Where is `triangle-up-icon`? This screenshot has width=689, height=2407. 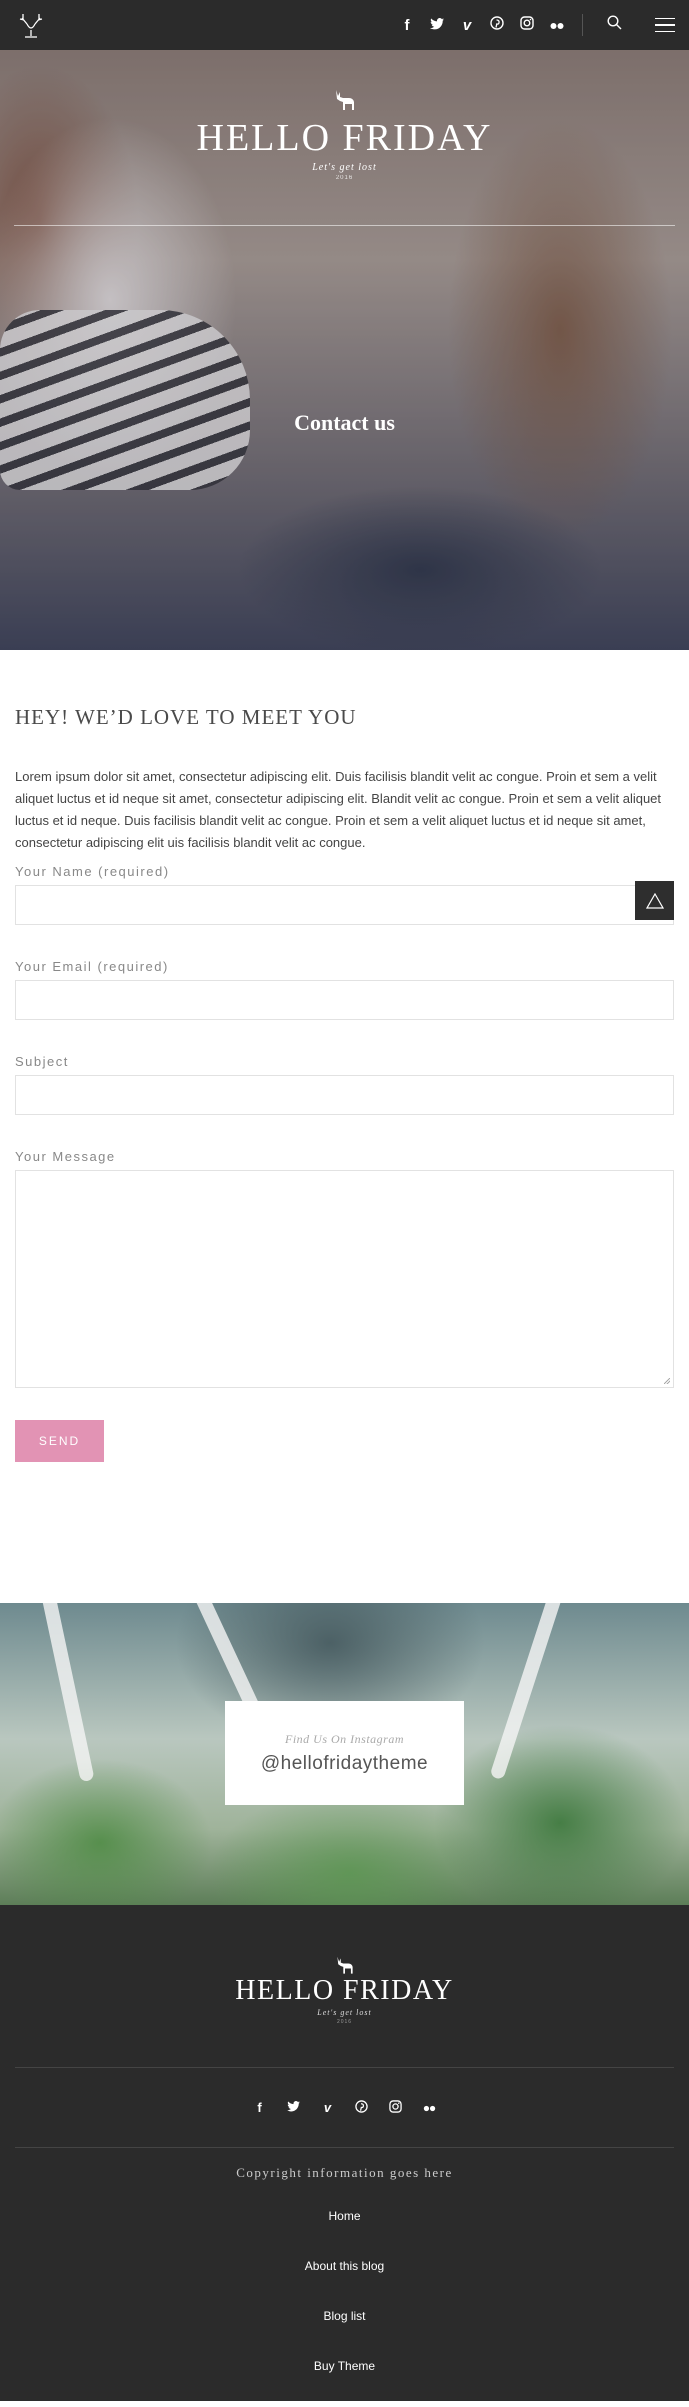
triangle-up-icon is located at coordinates (654, 900).